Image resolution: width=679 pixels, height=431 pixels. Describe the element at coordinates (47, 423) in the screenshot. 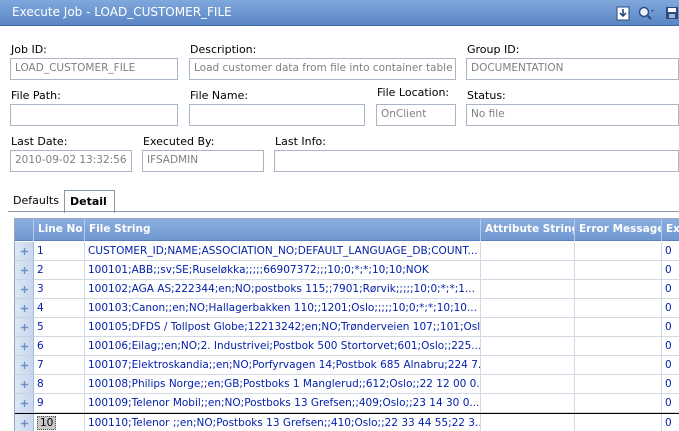

I see `cell-line-no-text: 10` at that location.